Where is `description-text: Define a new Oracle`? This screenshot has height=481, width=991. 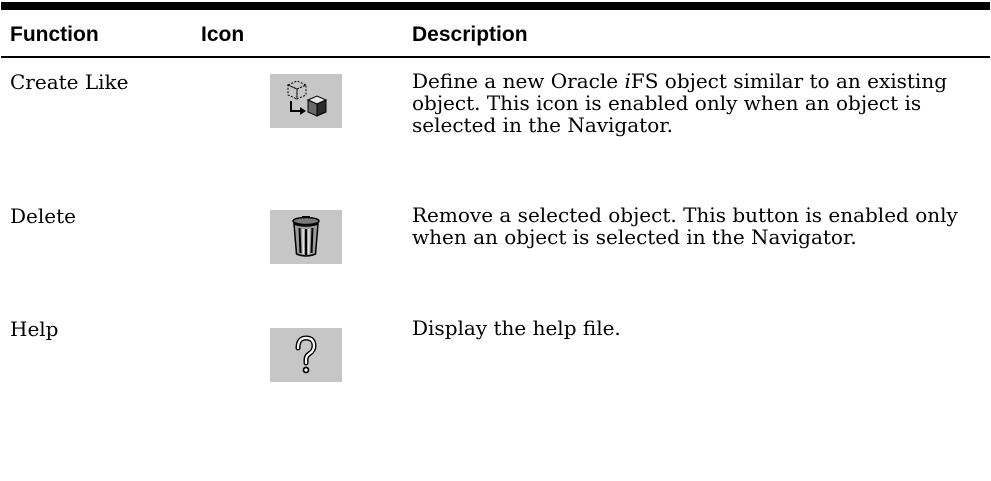
description-text: Define a new Oracle is located at coordinates (518, 81).